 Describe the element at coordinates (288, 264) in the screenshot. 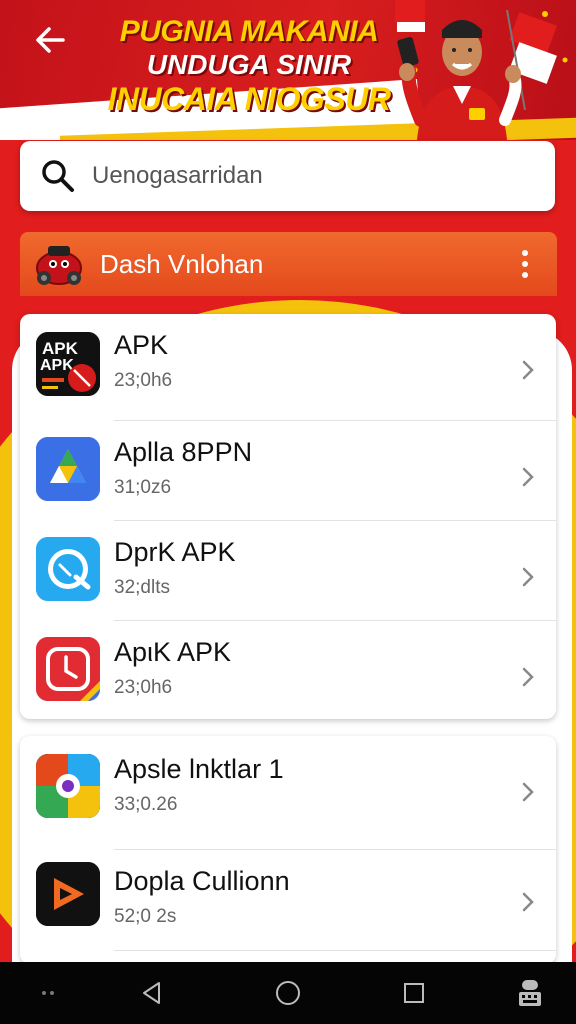

I see `section-header: Dash Vnlohan` at that location.